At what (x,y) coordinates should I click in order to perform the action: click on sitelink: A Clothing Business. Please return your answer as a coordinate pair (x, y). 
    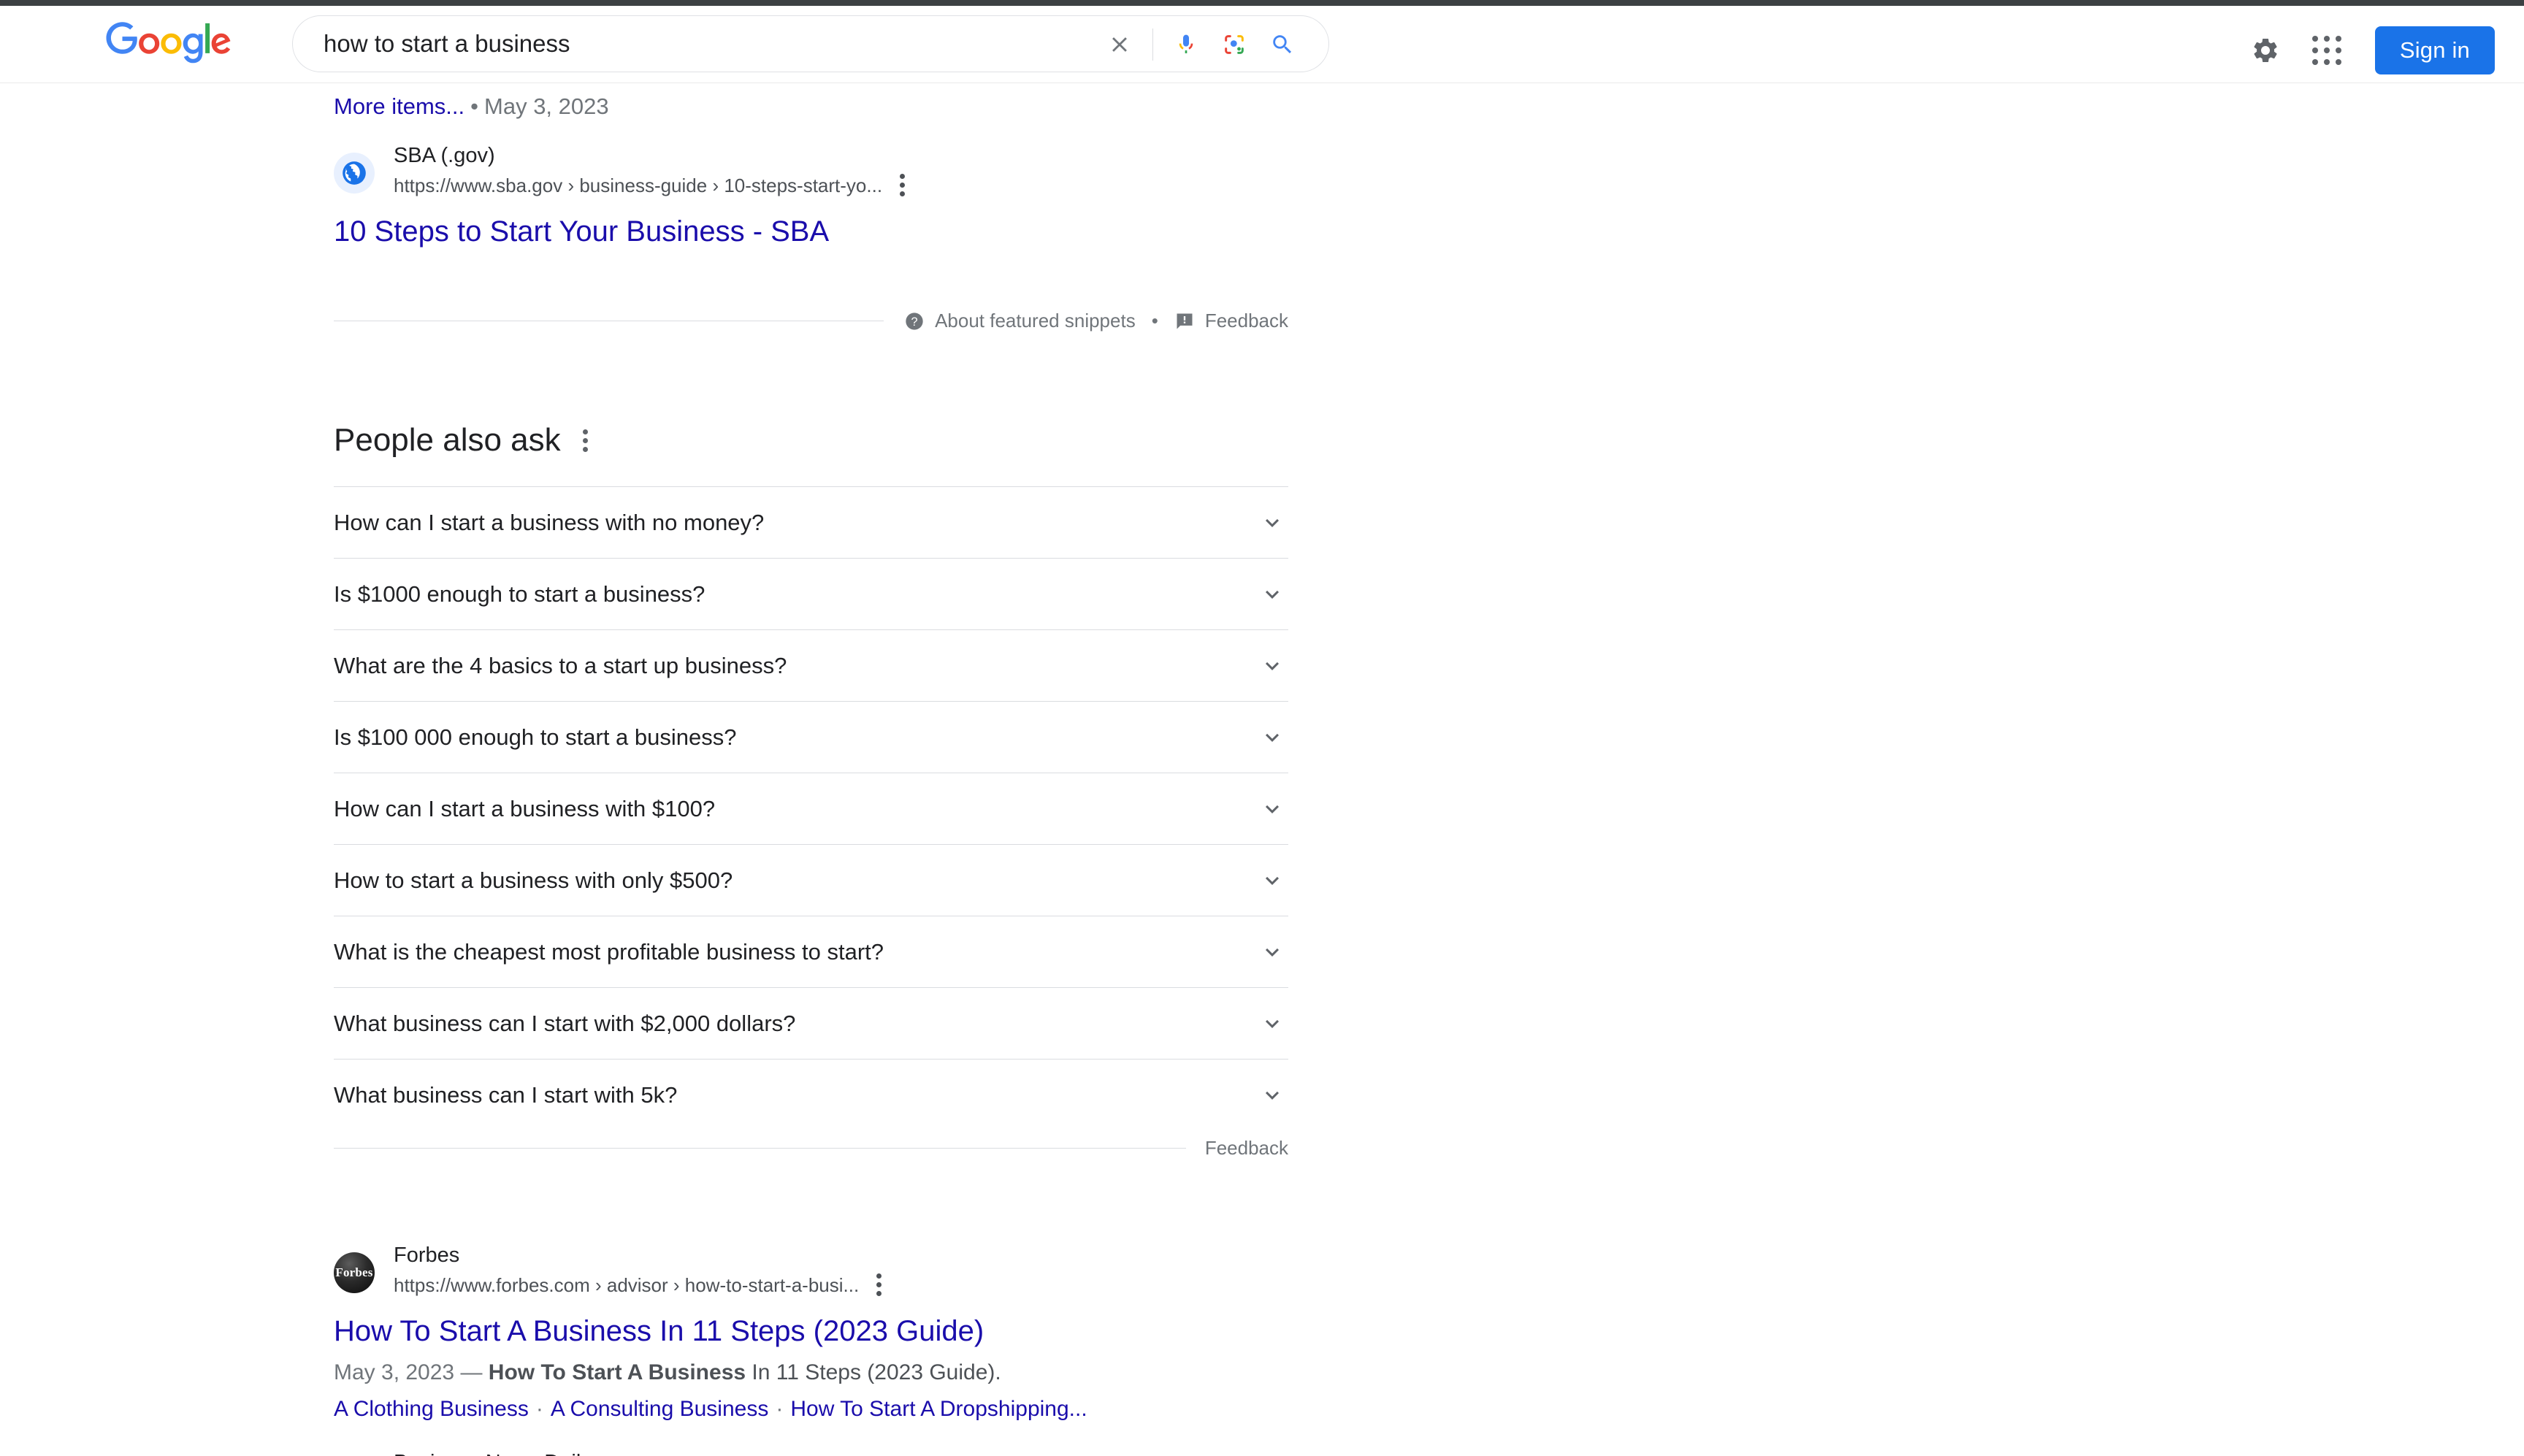
    Looking at the image, I should click on (431, 1409).